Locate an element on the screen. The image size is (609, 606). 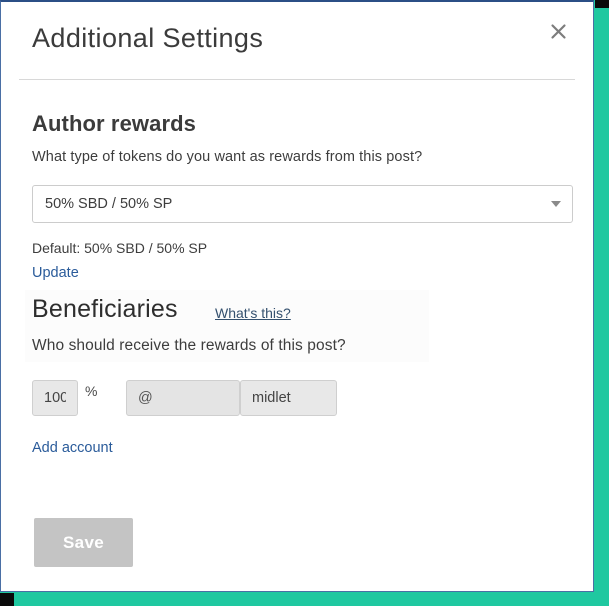
author-rewards-select-value: 50% SBD / 50% SP is located at coordinates (109, 204).